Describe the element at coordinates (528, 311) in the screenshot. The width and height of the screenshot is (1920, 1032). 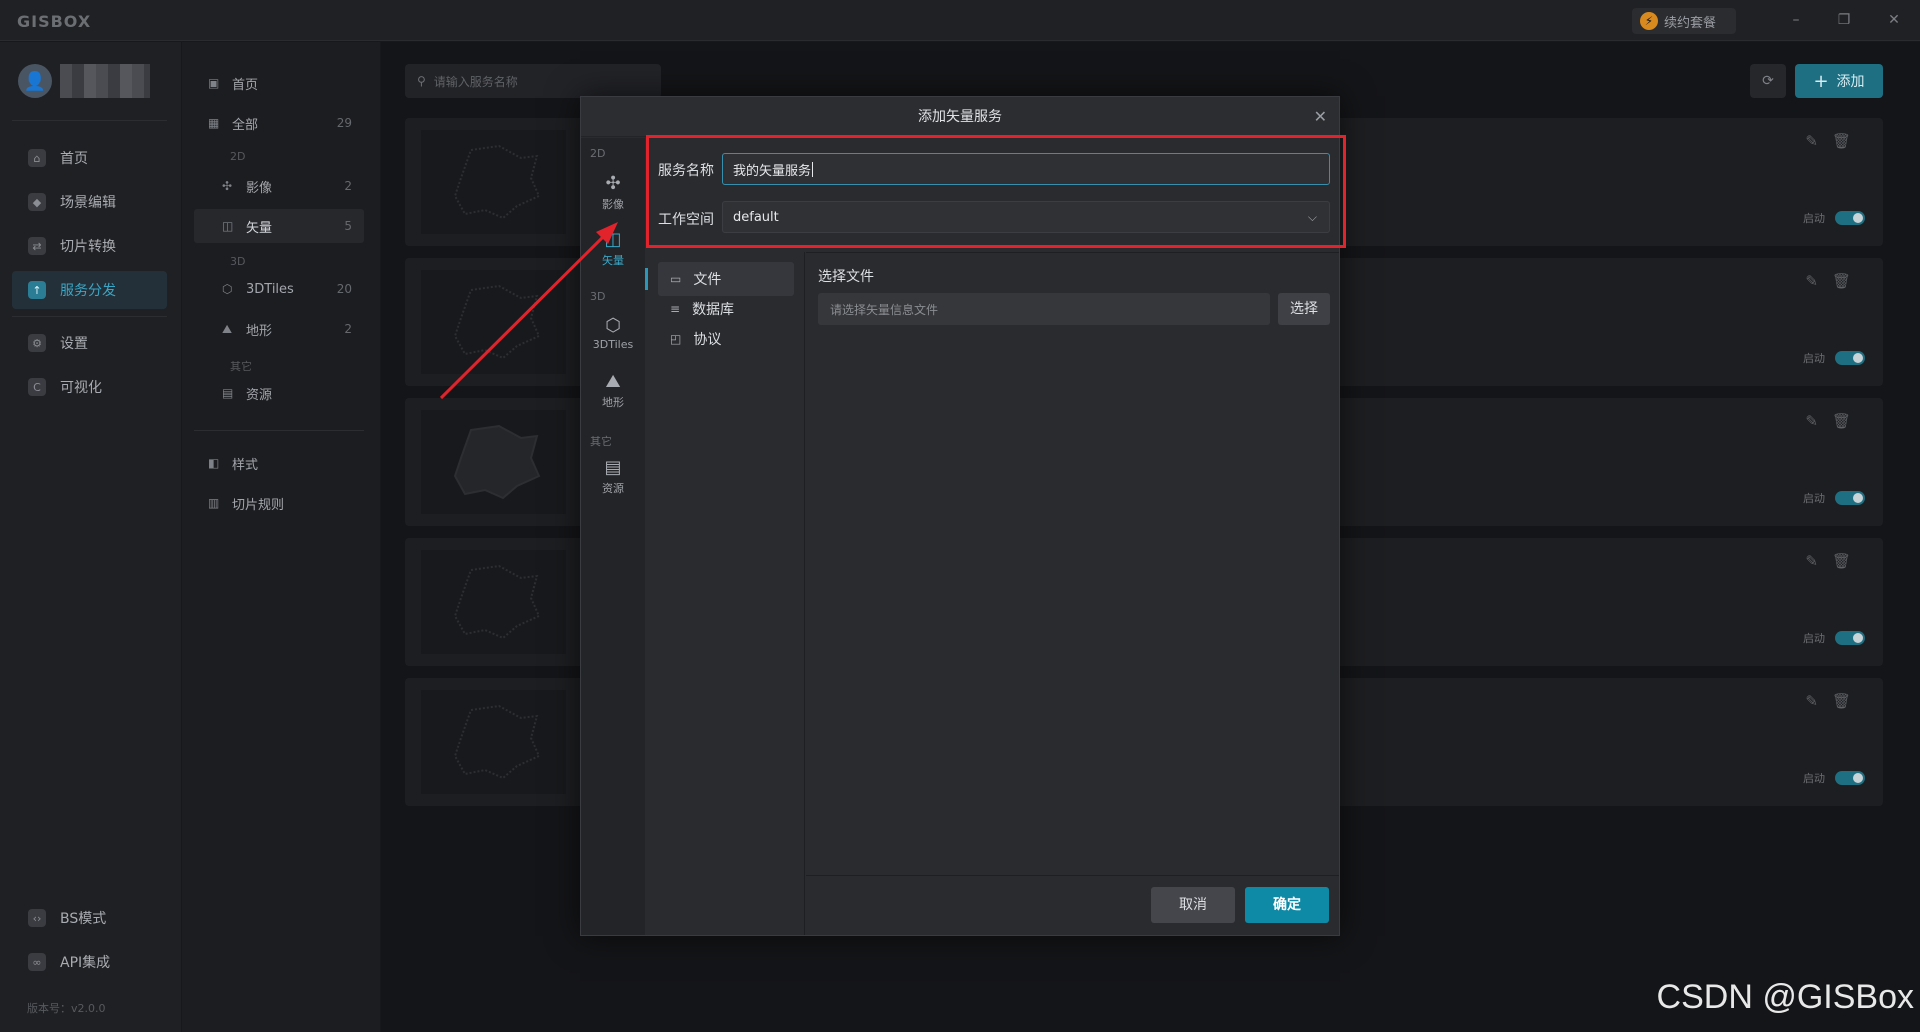
I see `annotation-arrow` at that location.